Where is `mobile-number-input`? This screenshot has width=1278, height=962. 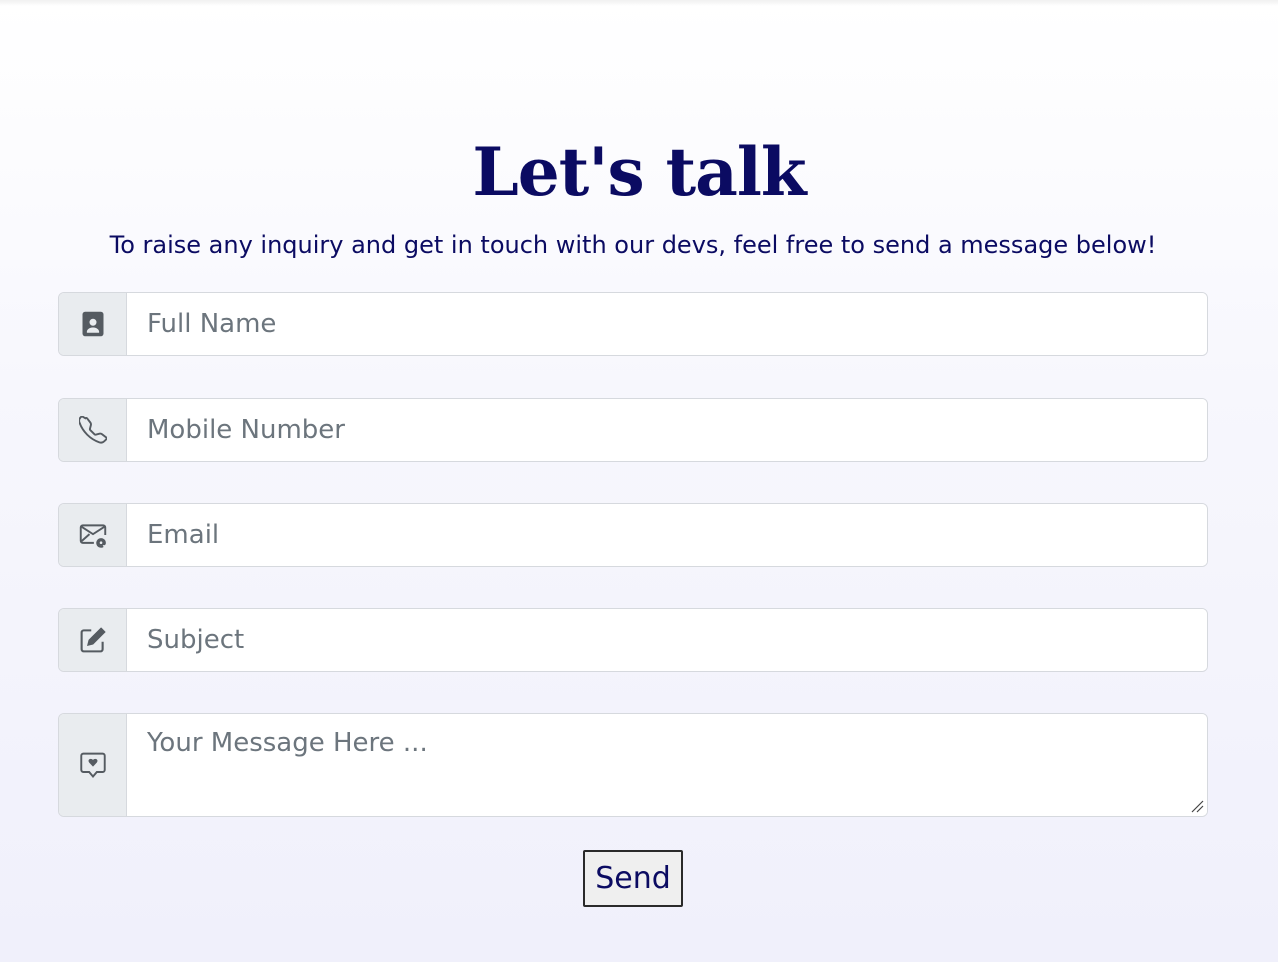
mobile-number-input is located at coordinates (667, 430).